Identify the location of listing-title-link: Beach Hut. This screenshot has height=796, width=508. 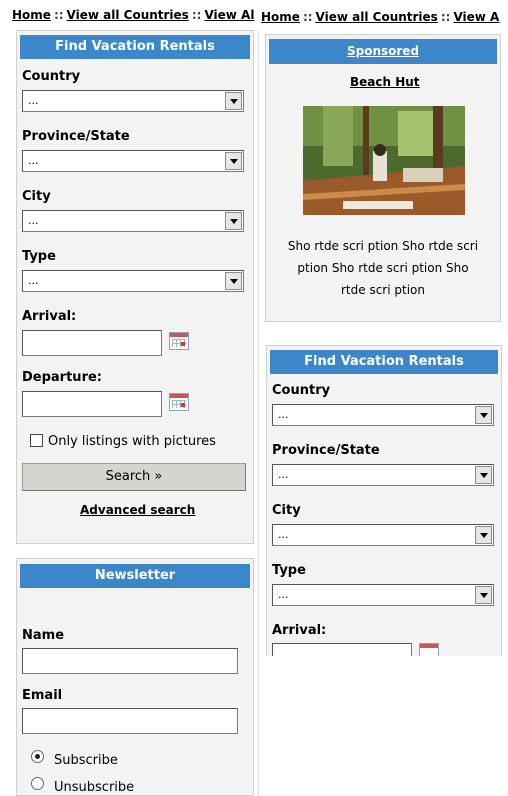
(385, 82).